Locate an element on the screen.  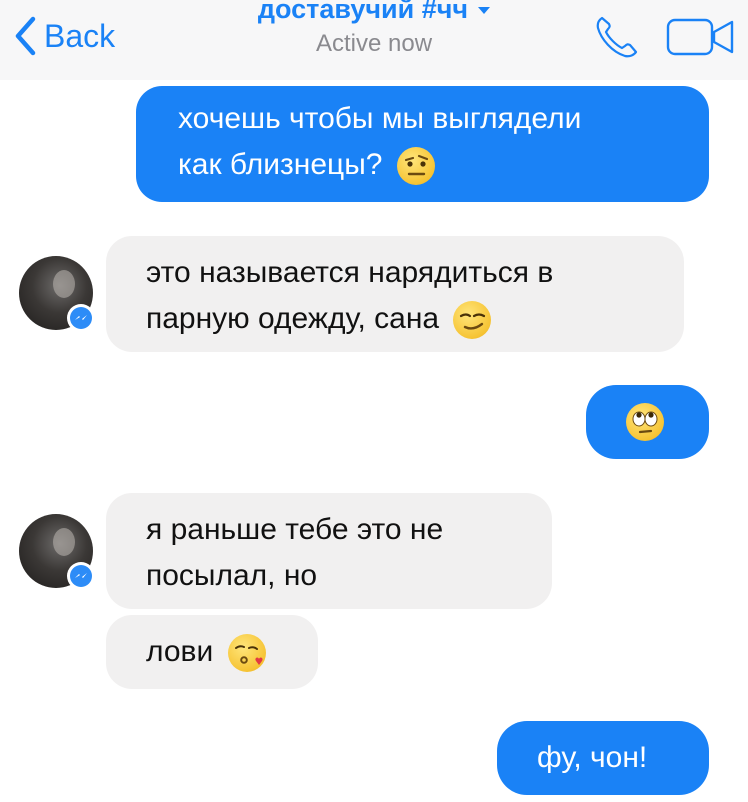
message-text: как близнецы? is located at coordinates (306, 165).